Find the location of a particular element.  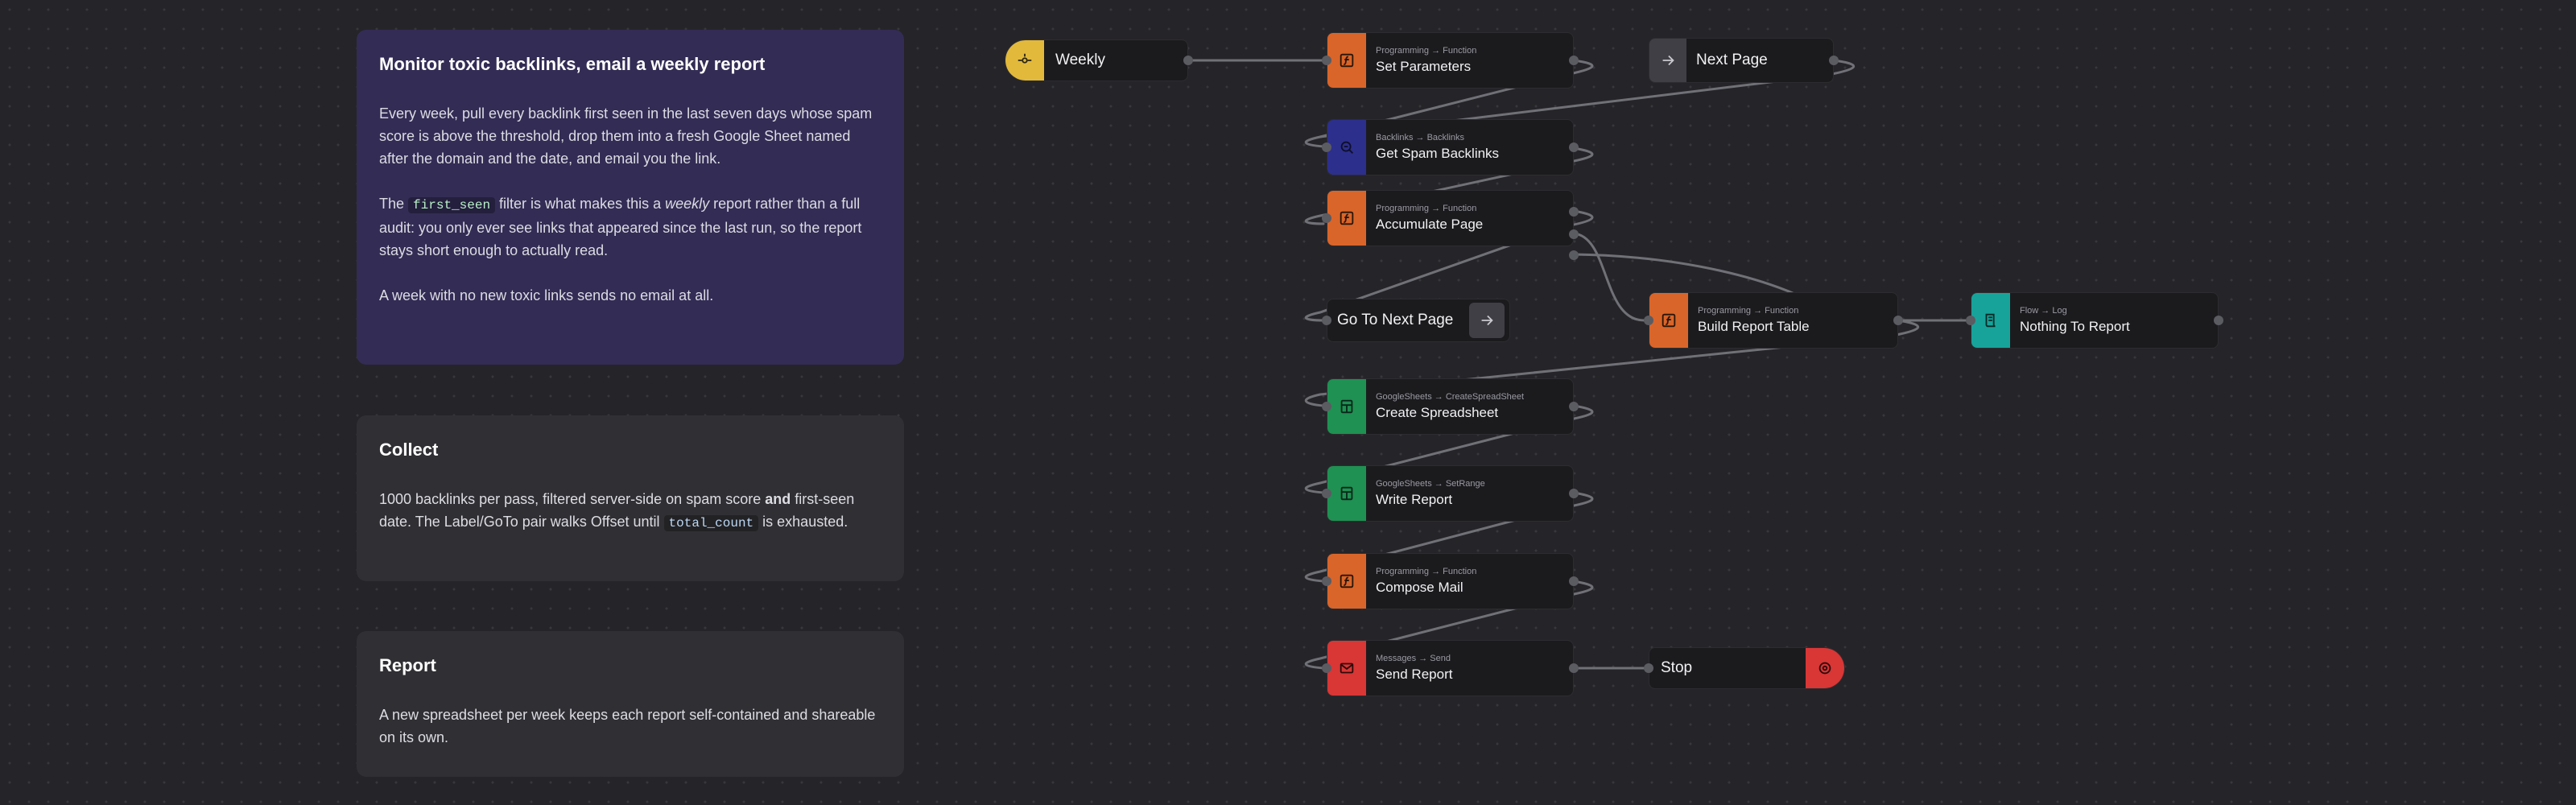

node-send-report: Messages → Send Send Report is located at coordinates (1450, 668).